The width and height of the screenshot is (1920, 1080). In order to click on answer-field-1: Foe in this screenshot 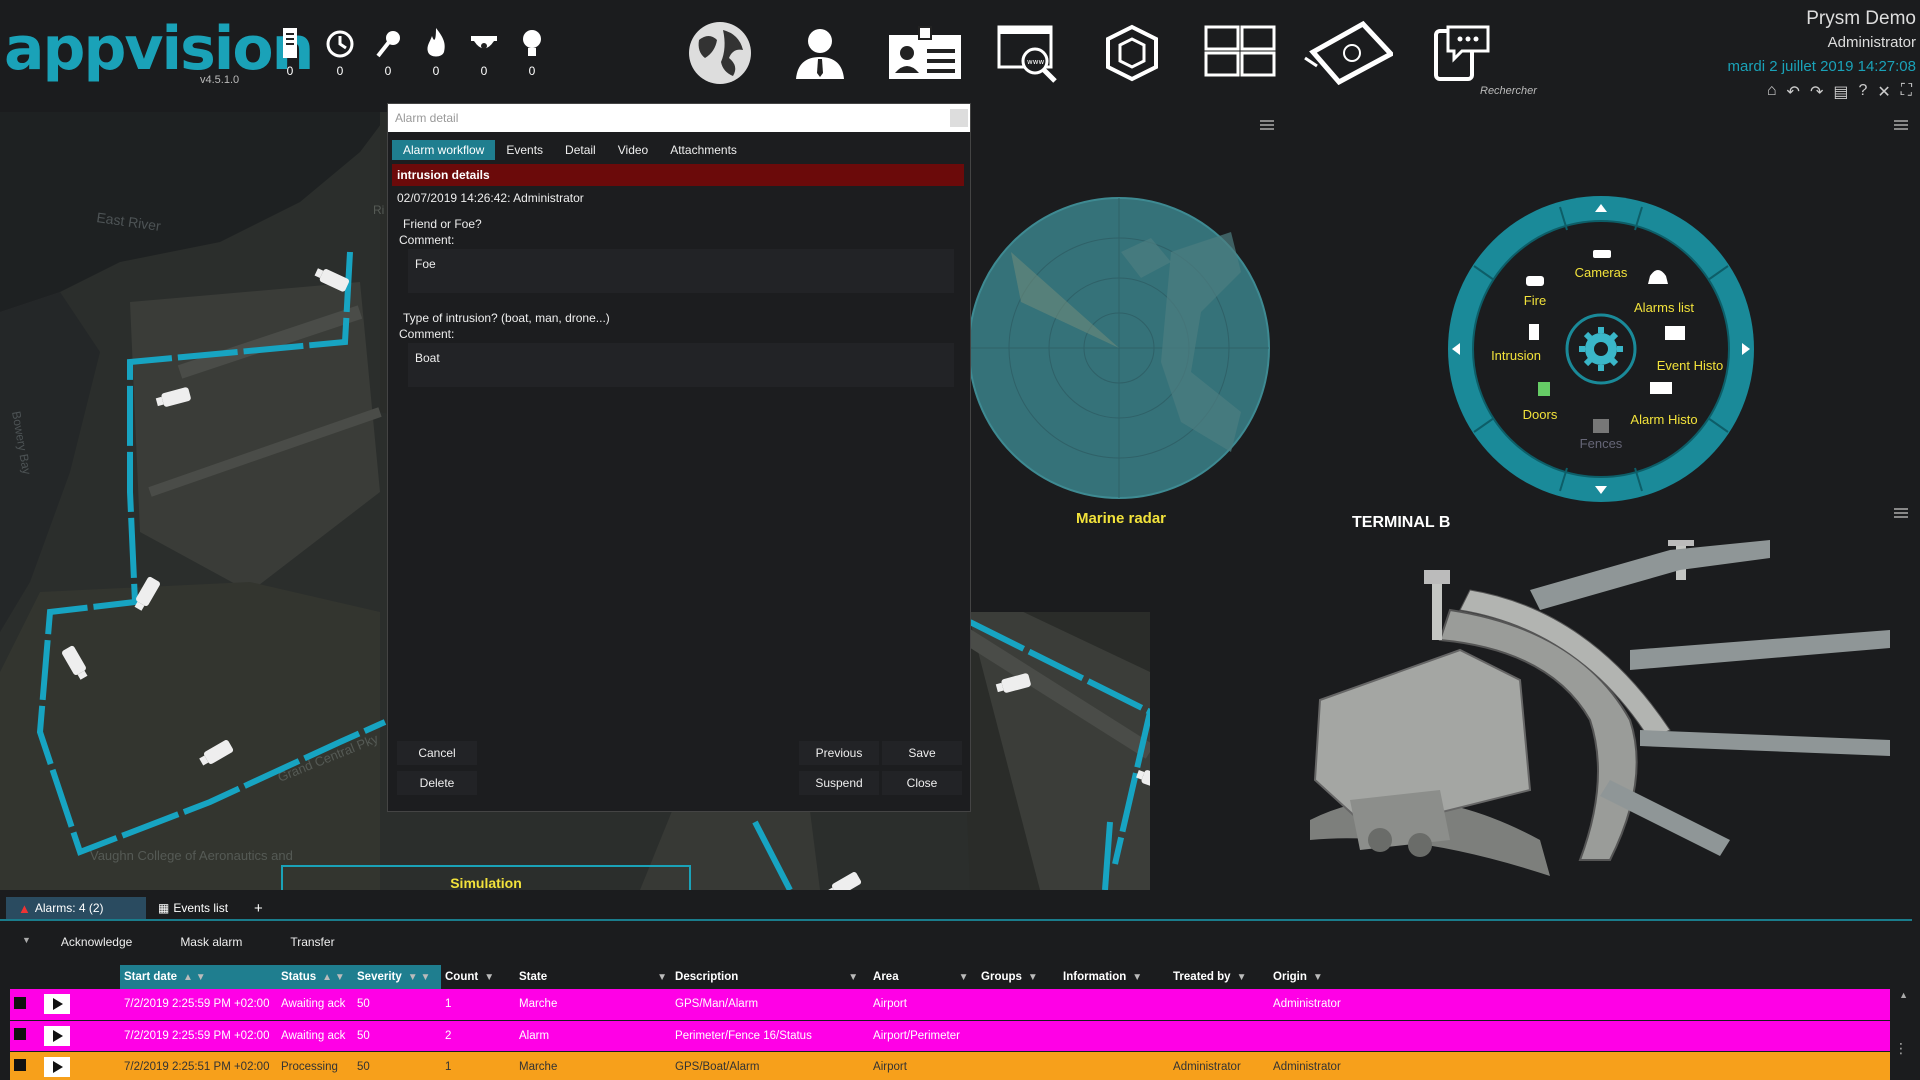, I will do `click(681, 271)`.